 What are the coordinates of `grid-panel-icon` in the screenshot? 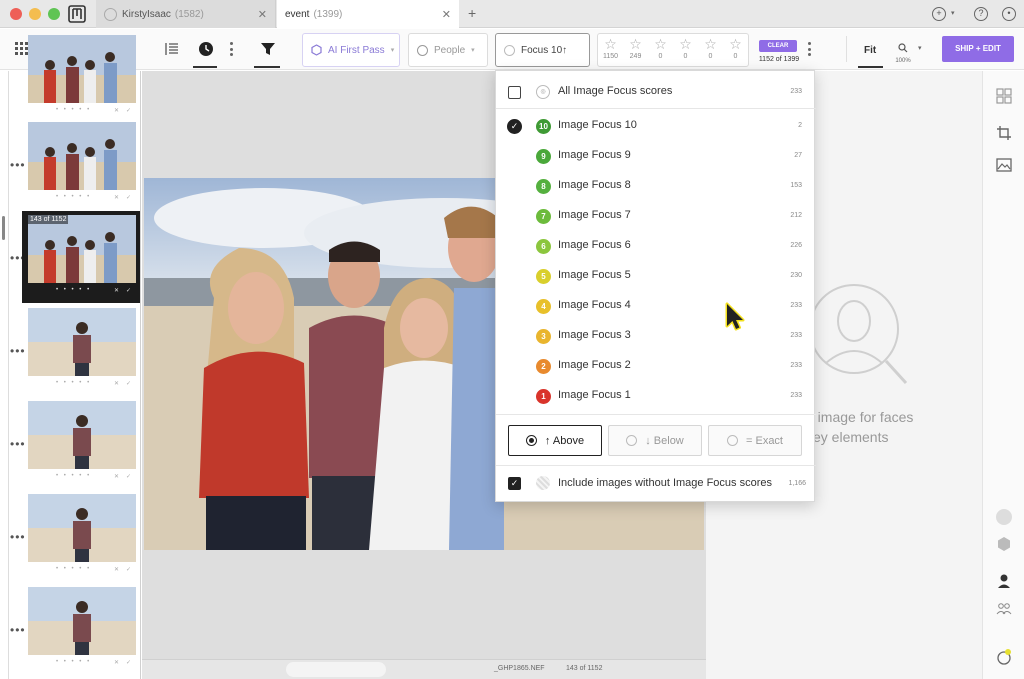 It's located at (1004, 96).